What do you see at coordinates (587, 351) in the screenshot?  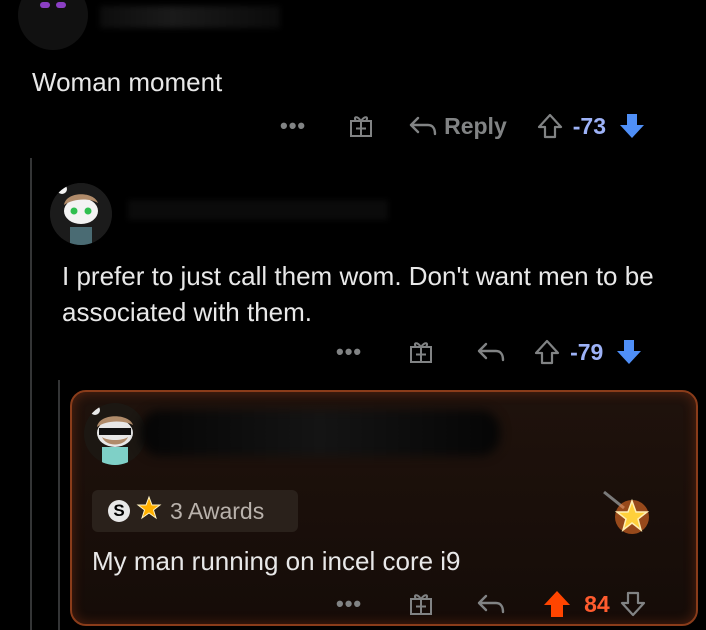 I see `vote-count: -79` at bounding box center [587, 351].